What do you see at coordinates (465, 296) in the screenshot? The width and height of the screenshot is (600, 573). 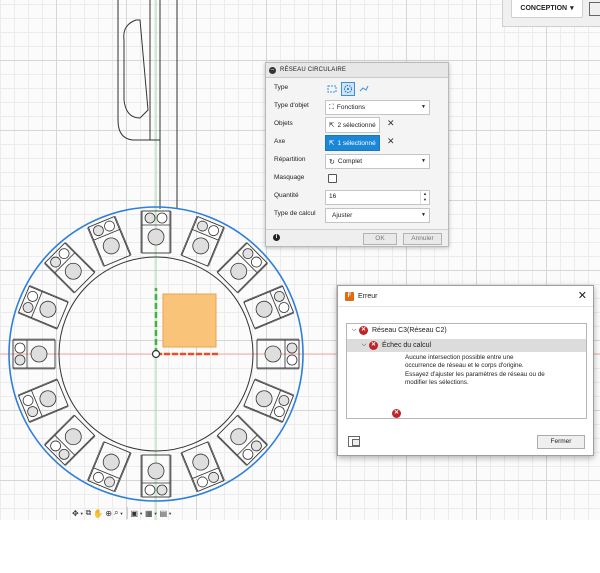 I see `error-title-bar: F Erreur ✕` at bounding box center [465, 296].